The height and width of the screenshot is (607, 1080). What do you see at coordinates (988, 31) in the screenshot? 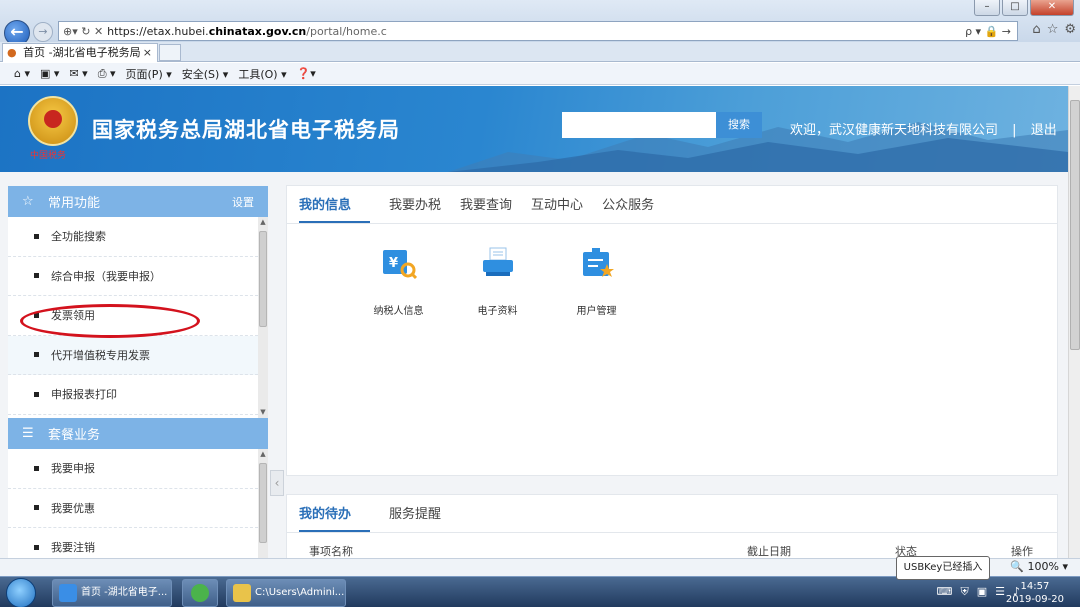
I see `address-actions: ρ ▾ 🔒 →` at bounding box center [988, 31].